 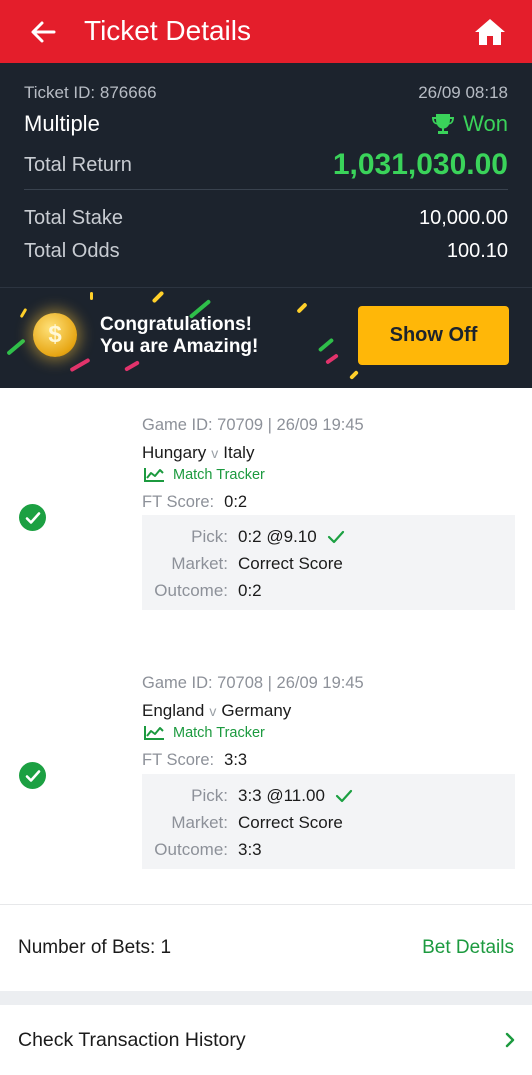 What do you see at coordinates (328, 850) in the screenshot?
I see `outcome-row: Outcome: 3:3` at bounding box center [328, 850].